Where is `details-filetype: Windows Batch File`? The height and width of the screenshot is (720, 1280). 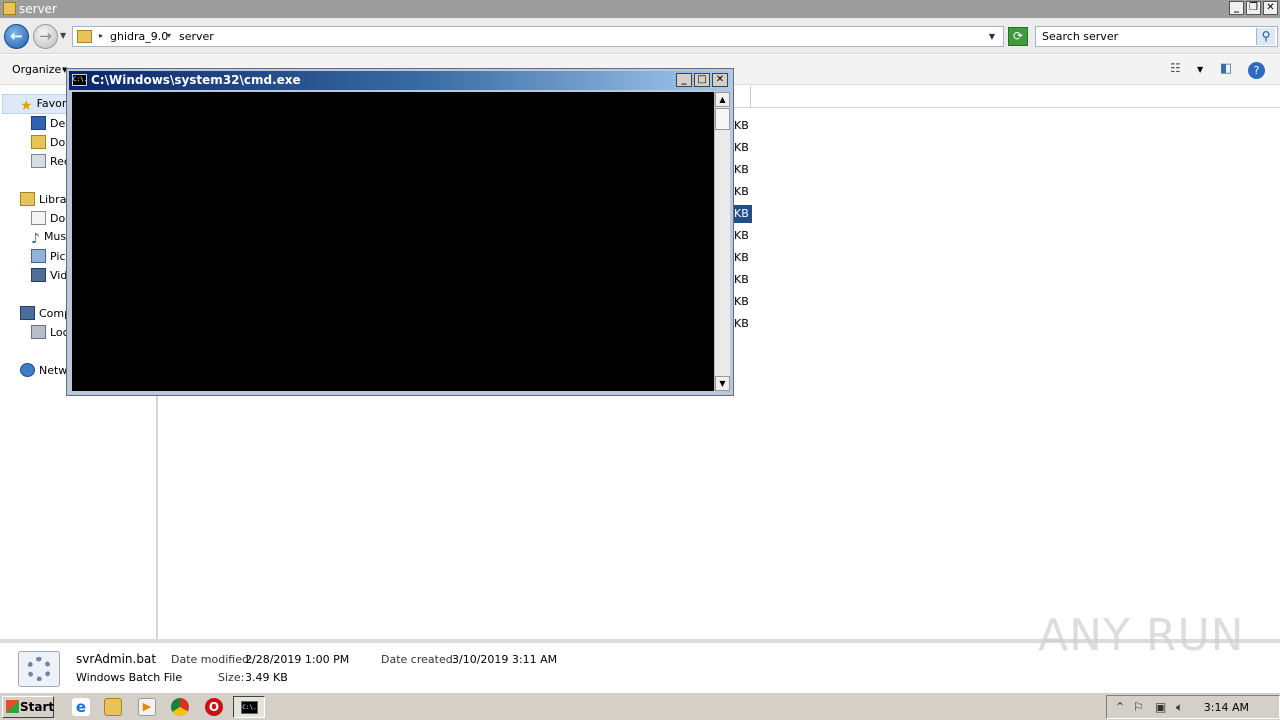
details-filetype: Windows Batch File is located at coordinates (129, 677).